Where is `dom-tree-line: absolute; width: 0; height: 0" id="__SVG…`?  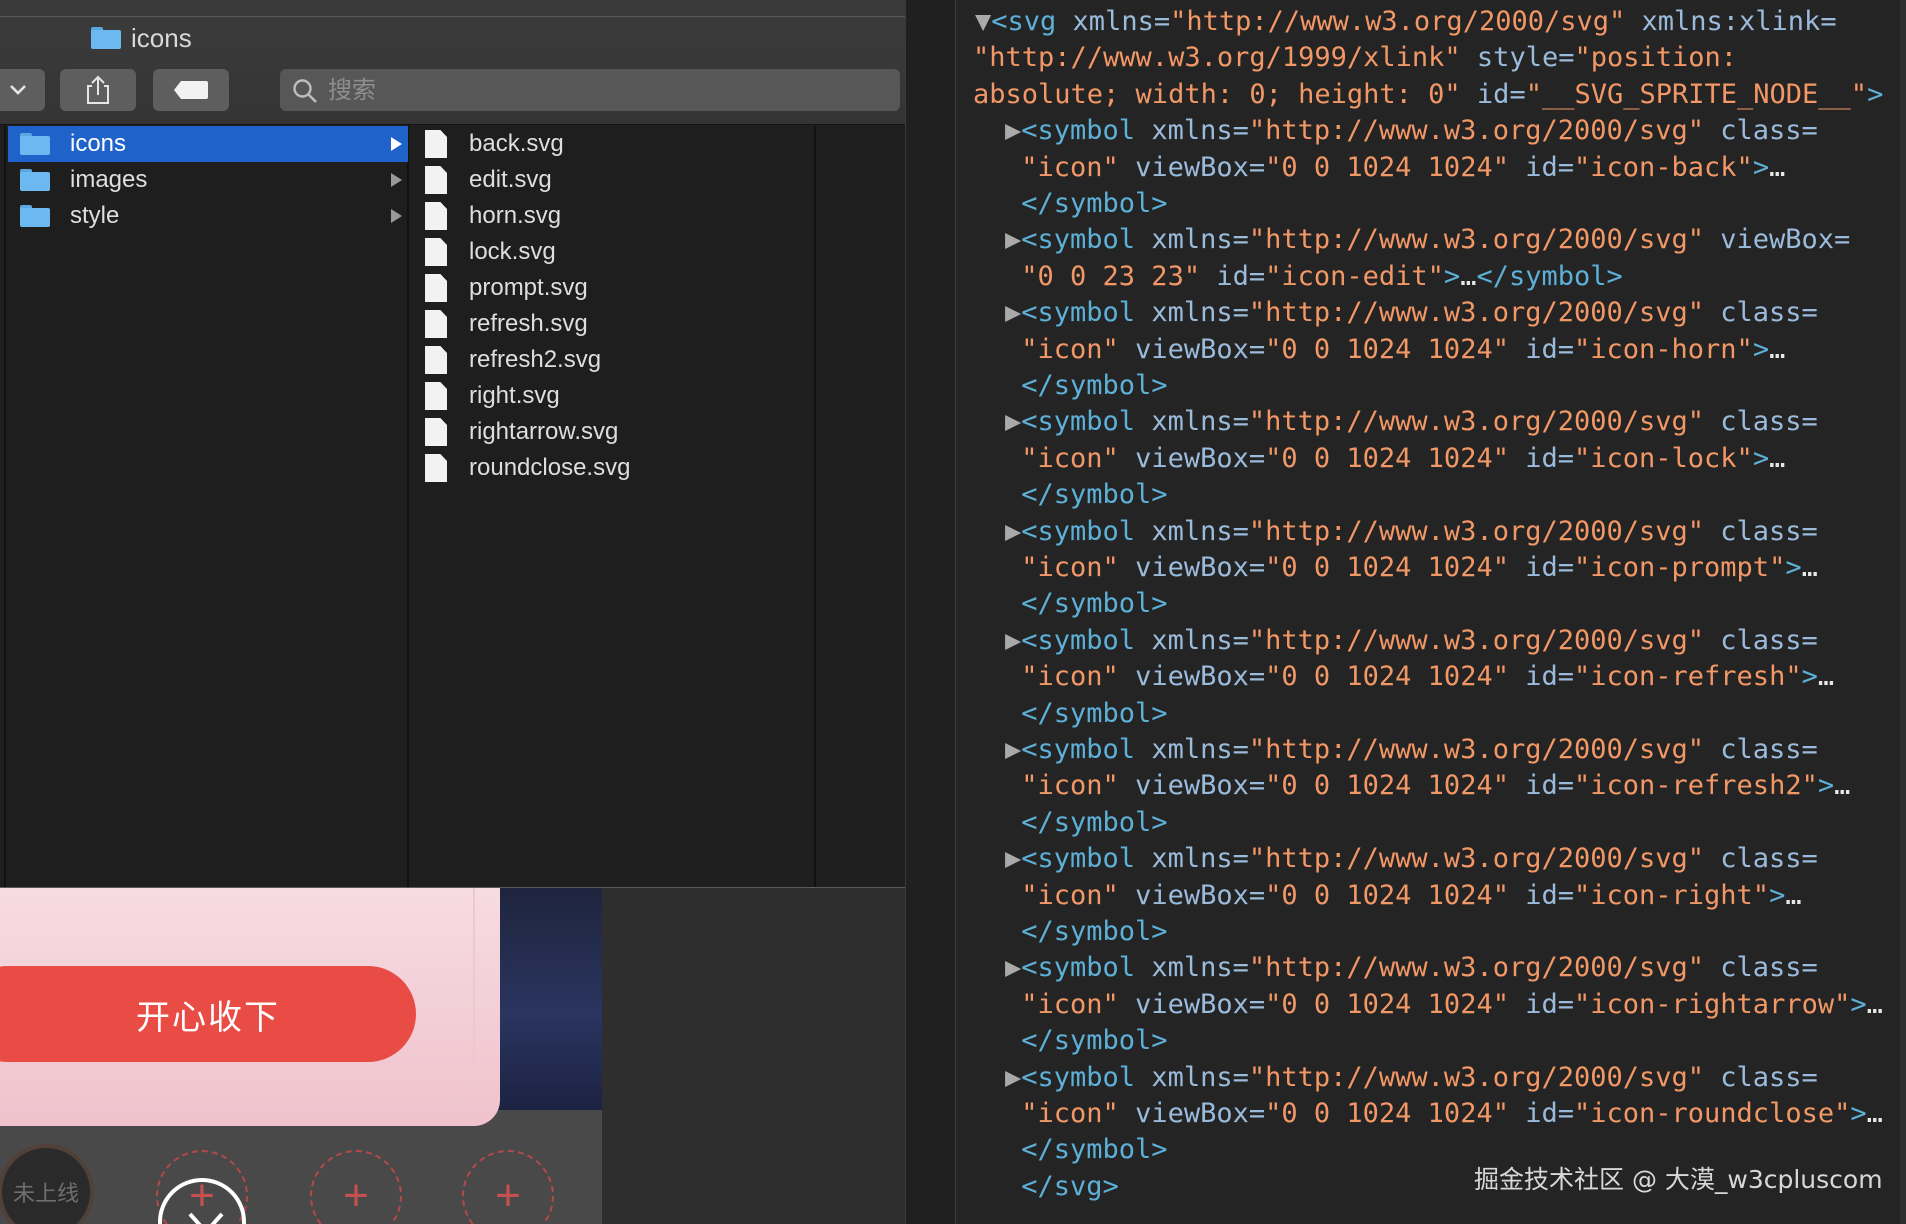
dom-tree-line: absolute; width: 0; height: 0" id="__SVG… is located at coordinates (1428, 95).